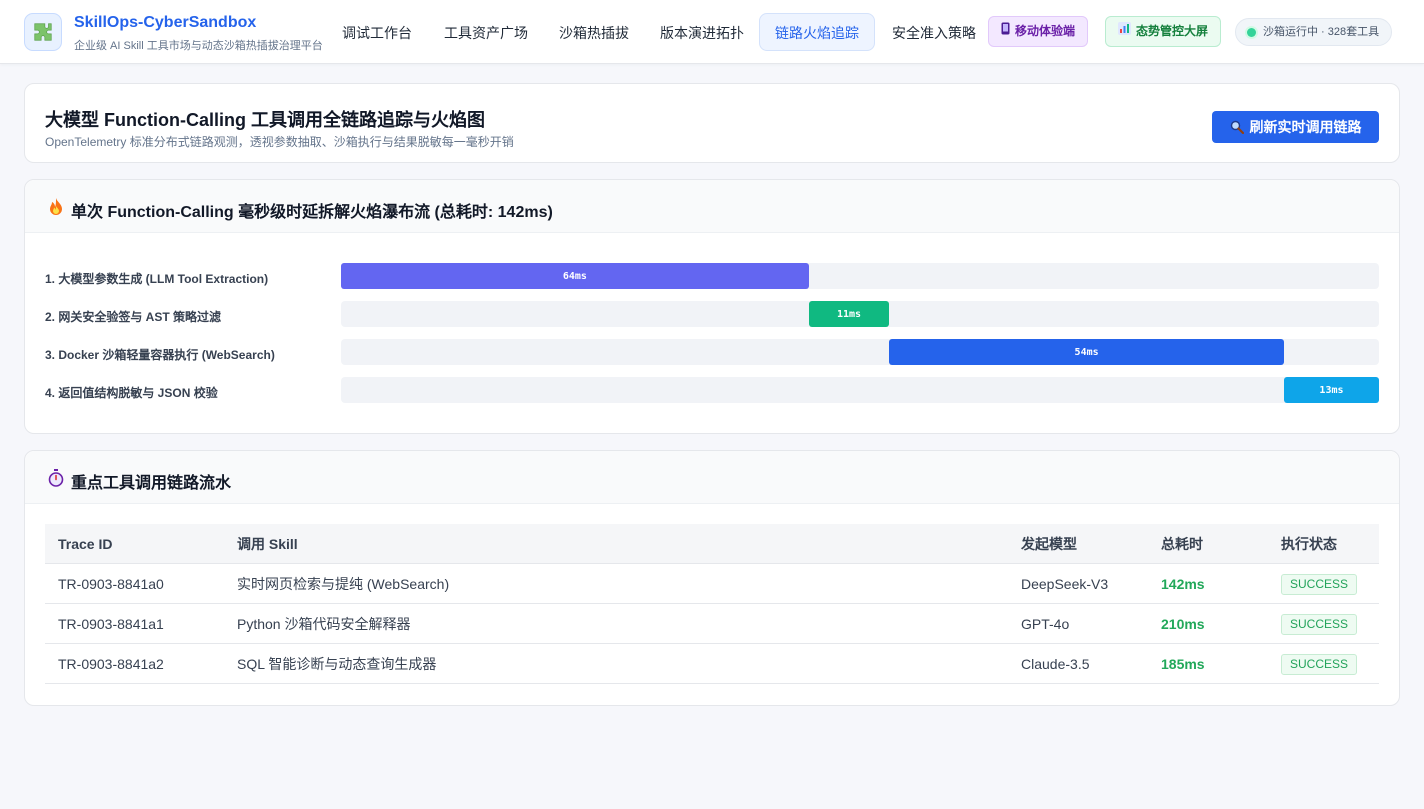 This screenshot has height=809, width=1424. What do you see at coordinates (151, 483) in the screenshot?
I see `trace-card-title: 重点工具调用链路流水` at bounding box center [151, 483].